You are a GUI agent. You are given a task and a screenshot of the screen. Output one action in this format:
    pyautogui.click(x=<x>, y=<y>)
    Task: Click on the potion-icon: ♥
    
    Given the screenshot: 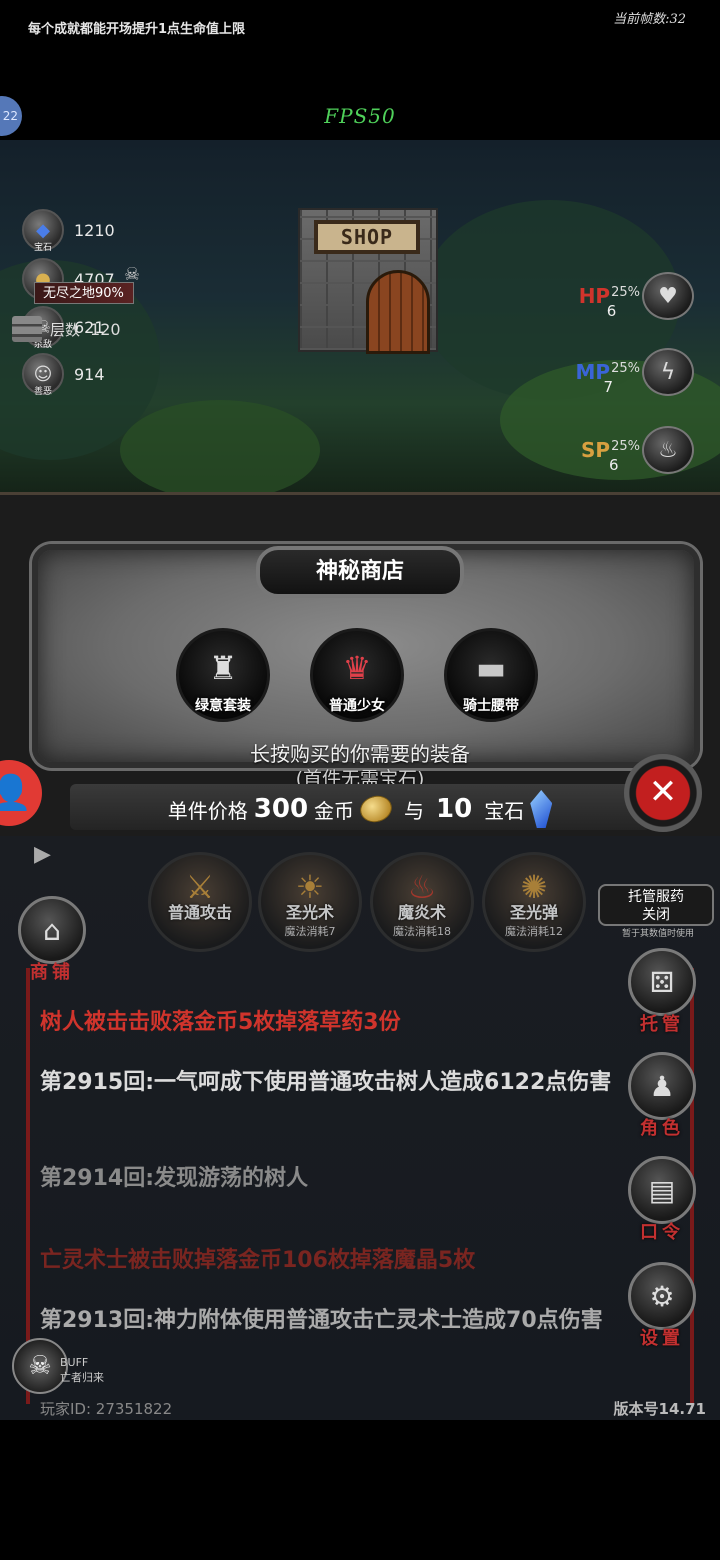 What is the action you would take?
    pyautogui.click(x=668, y=296)
    